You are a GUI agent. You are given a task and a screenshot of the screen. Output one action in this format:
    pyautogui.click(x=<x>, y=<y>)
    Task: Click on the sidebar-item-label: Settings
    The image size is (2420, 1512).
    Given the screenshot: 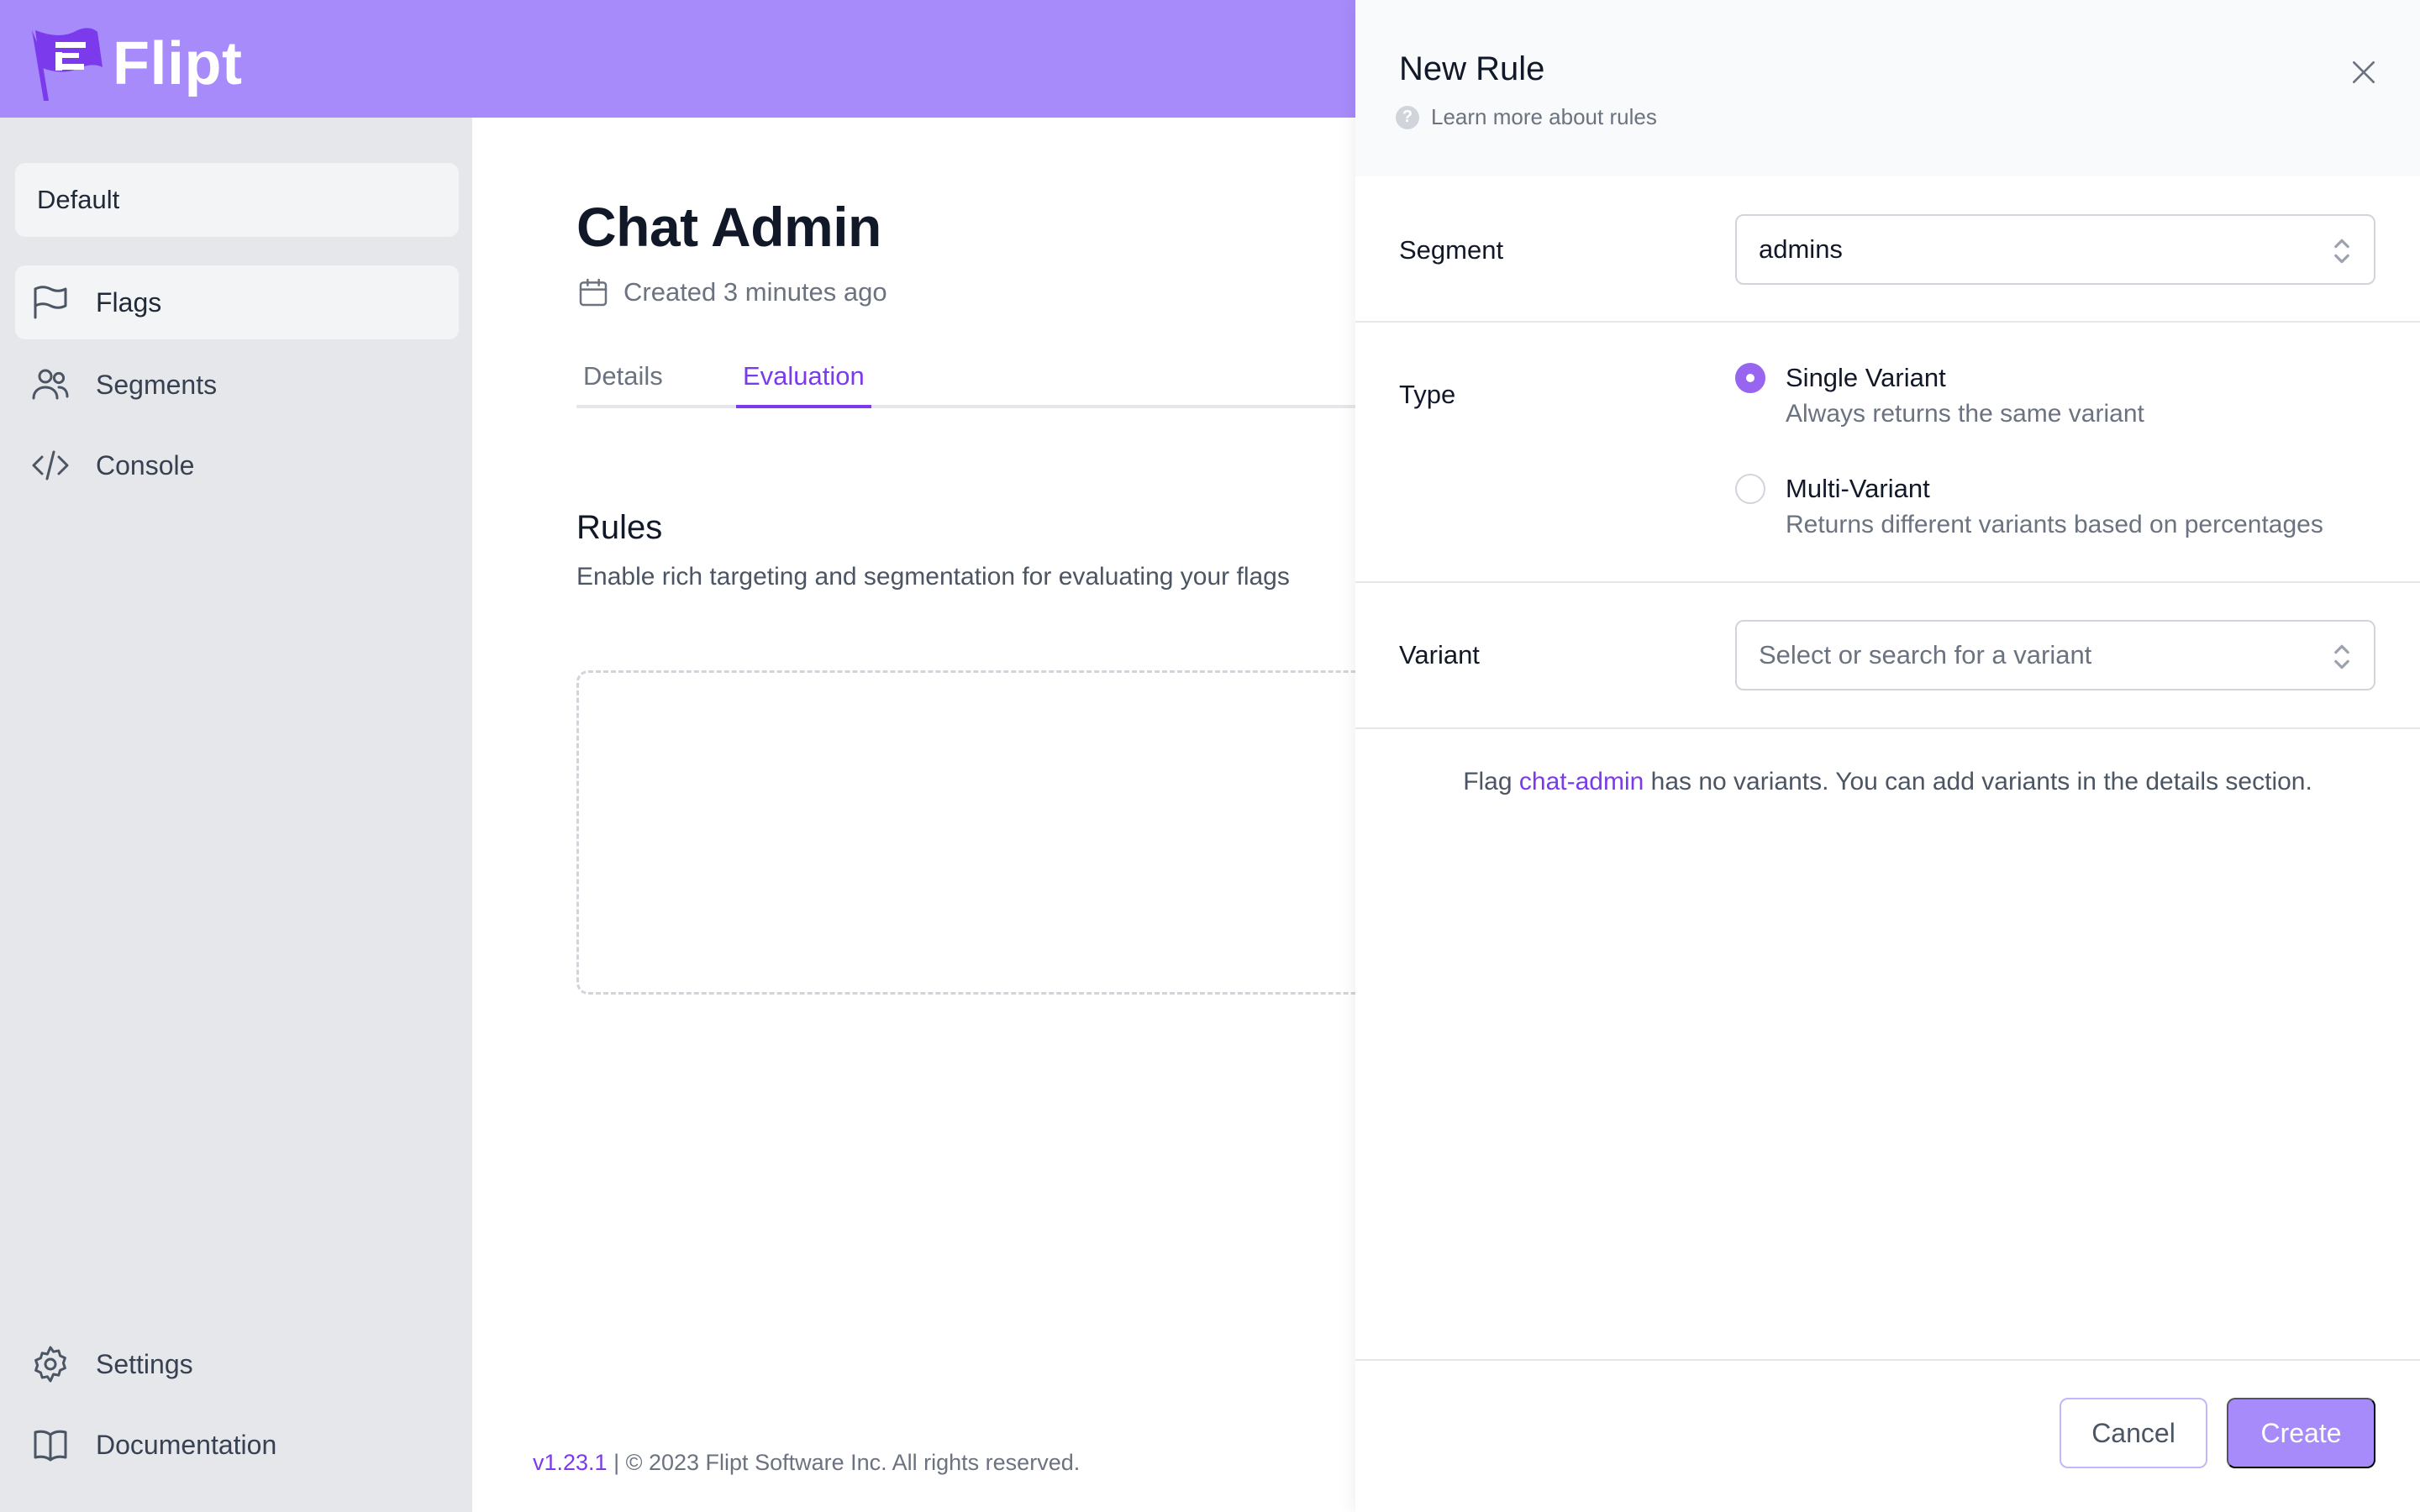 What is the action you would take?
    pyautogui.click(x=144, y=1363)
    